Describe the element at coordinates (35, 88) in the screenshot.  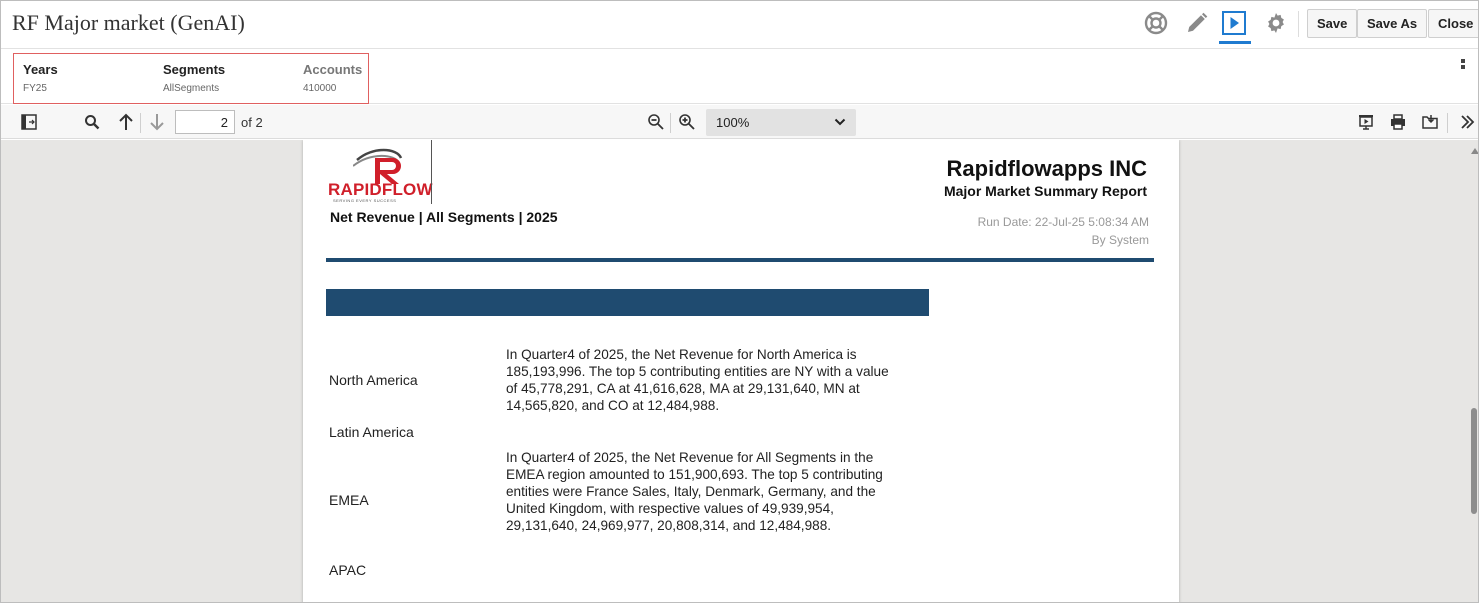
I see `pov-years-value: FY25` at that location.